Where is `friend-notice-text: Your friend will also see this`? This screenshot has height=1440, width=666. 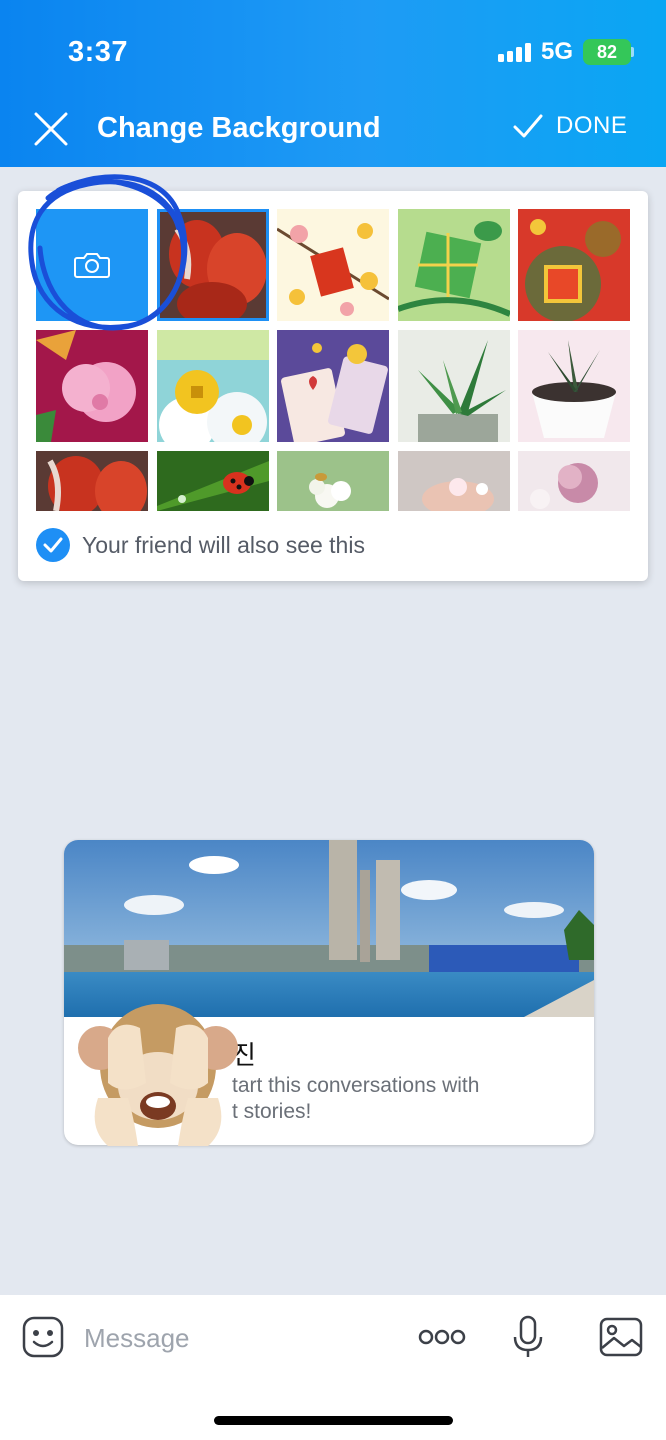 friend-notice-text: Your friend will also see this is located at coordinates (223, 544).